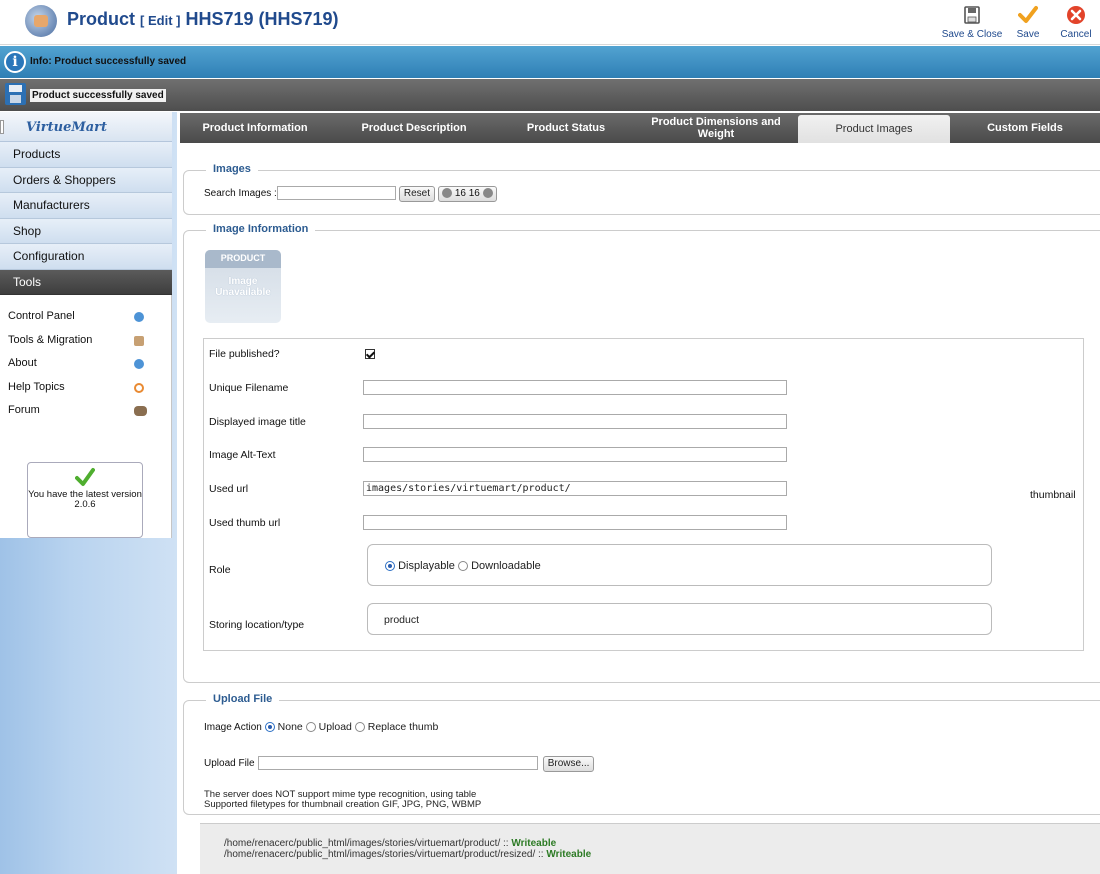 The image size is (1100, 874). Describe the element at coordinates (262, 19) in the screenshot. I see `page-title-record: HHS719 (HHS719)` at that location.